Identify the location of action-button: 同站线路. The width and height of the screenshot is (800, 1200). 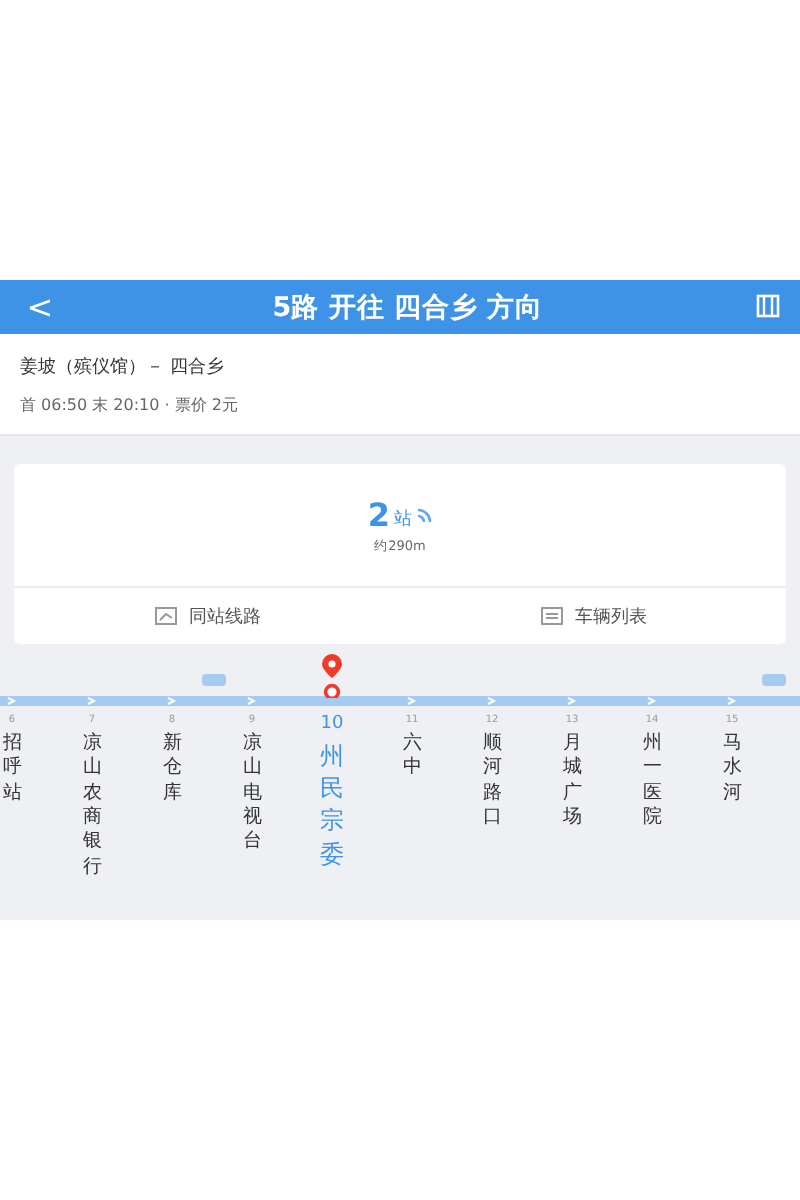
(207, 616).